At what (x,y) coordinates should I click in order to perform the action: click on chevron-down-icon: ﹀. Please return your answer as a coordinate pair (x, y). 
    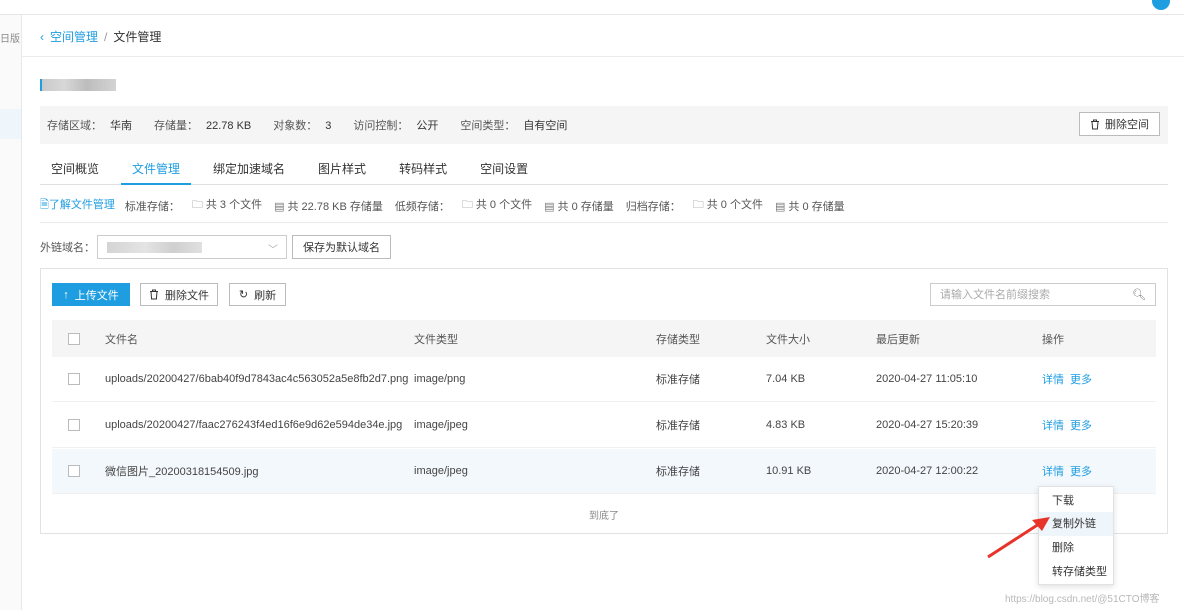
    Looking at the image, I should click on (273, 250).